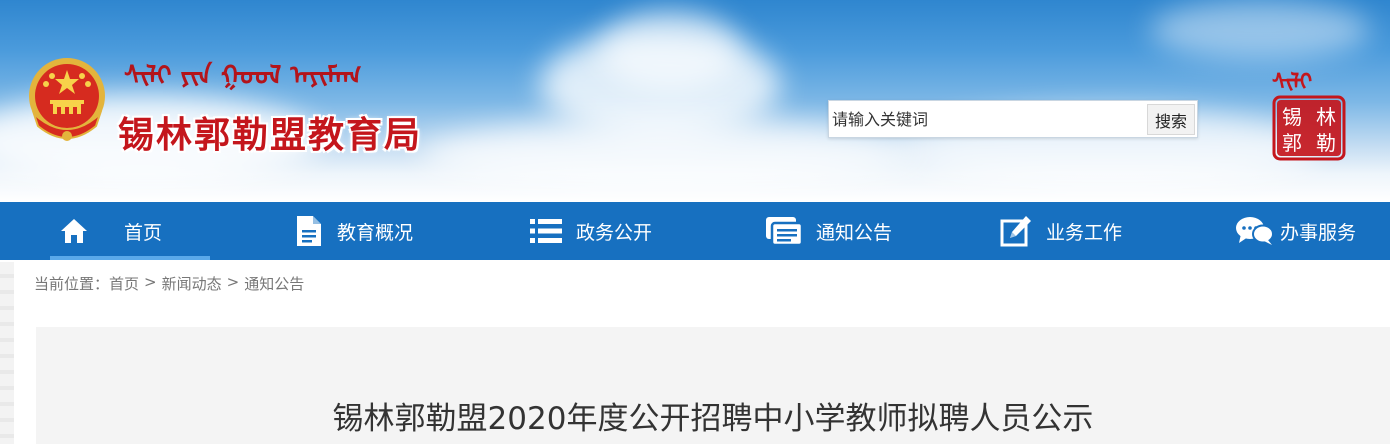  What do you see at coordinates (695, 231) in the screenshot?
I see `main-nav: 首页 教育概况 政务公开 通知公告 业务工作 办事服务` at bounding box center [695, 231].